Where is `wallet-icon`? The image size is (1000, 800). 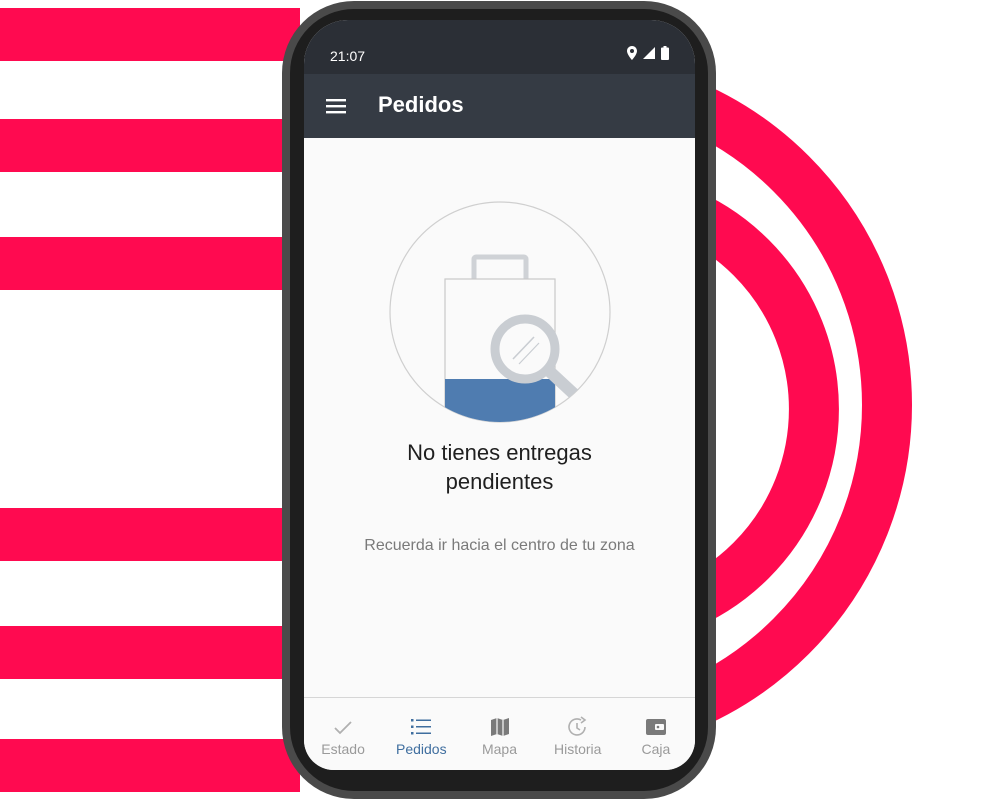
wallet-icon is located at coordinates (655, 727).